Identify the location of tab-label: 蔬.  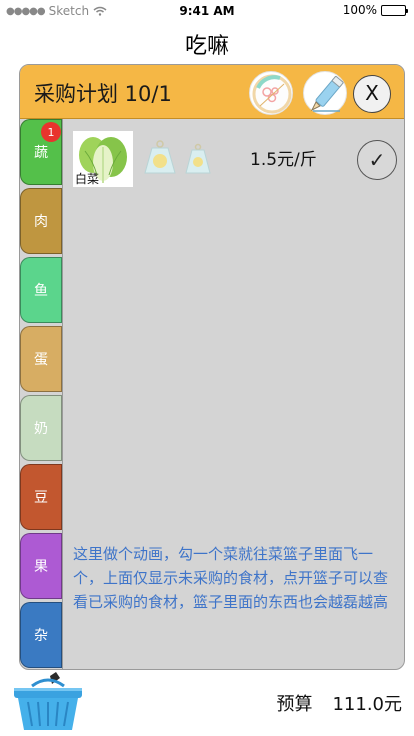
(41, 153).